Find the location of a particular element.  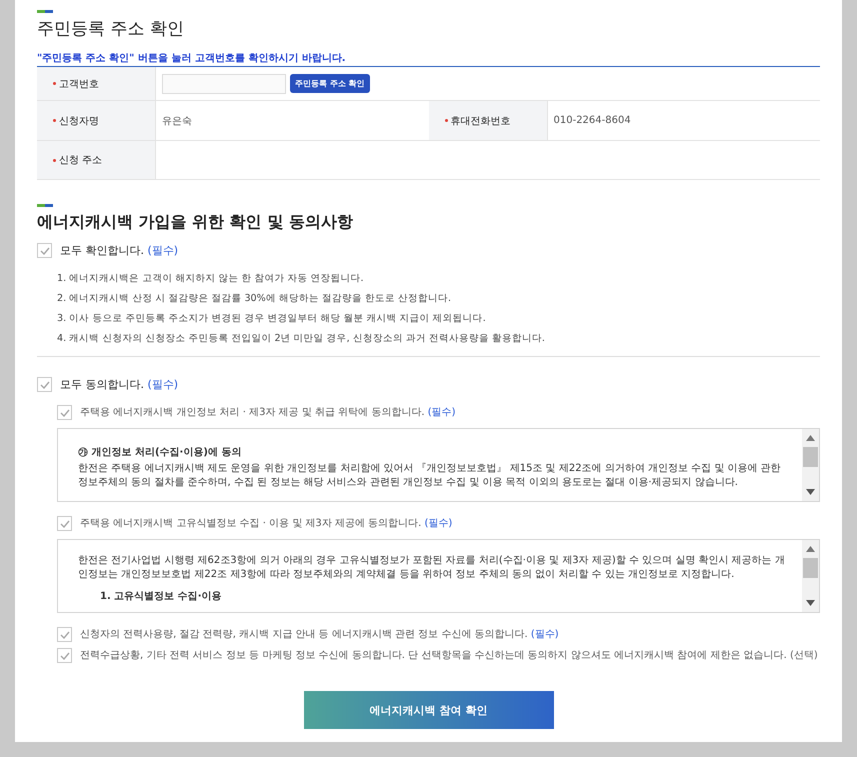

terms-heading: ㉮ 개인정보 처리(수집·이용)에 동의 is located at coordinates (160, 453).